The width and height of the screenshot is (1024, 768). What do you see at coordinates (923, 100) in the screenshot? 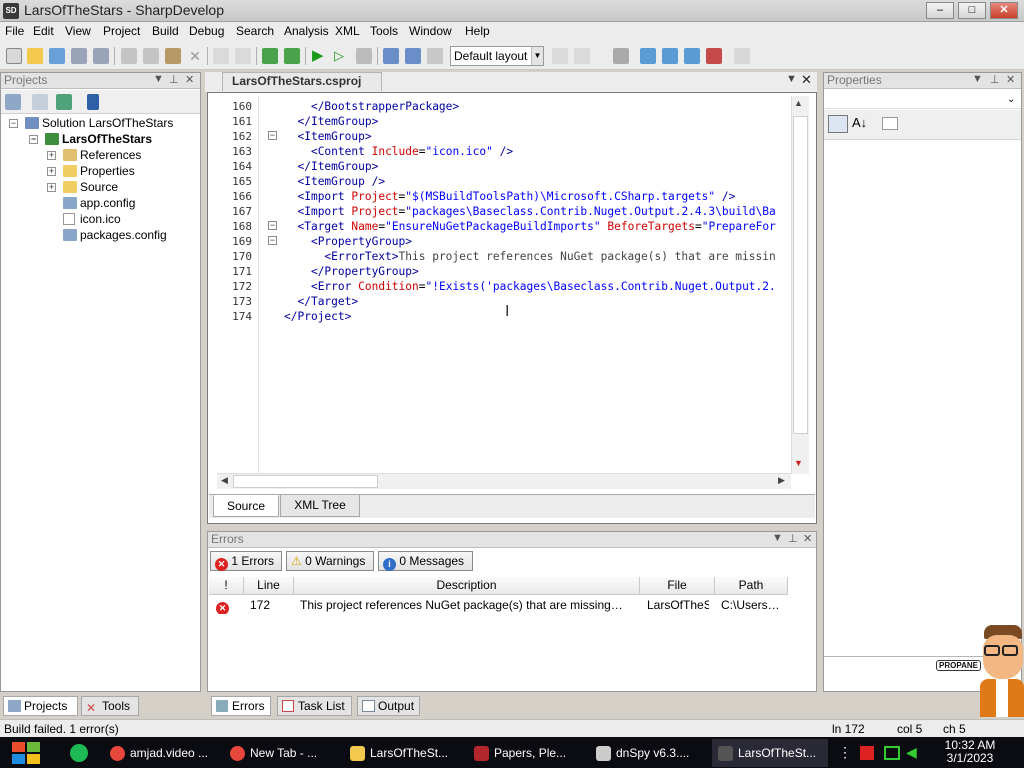
I see `object-selector: ⌄` at bounding box center [923, 100].